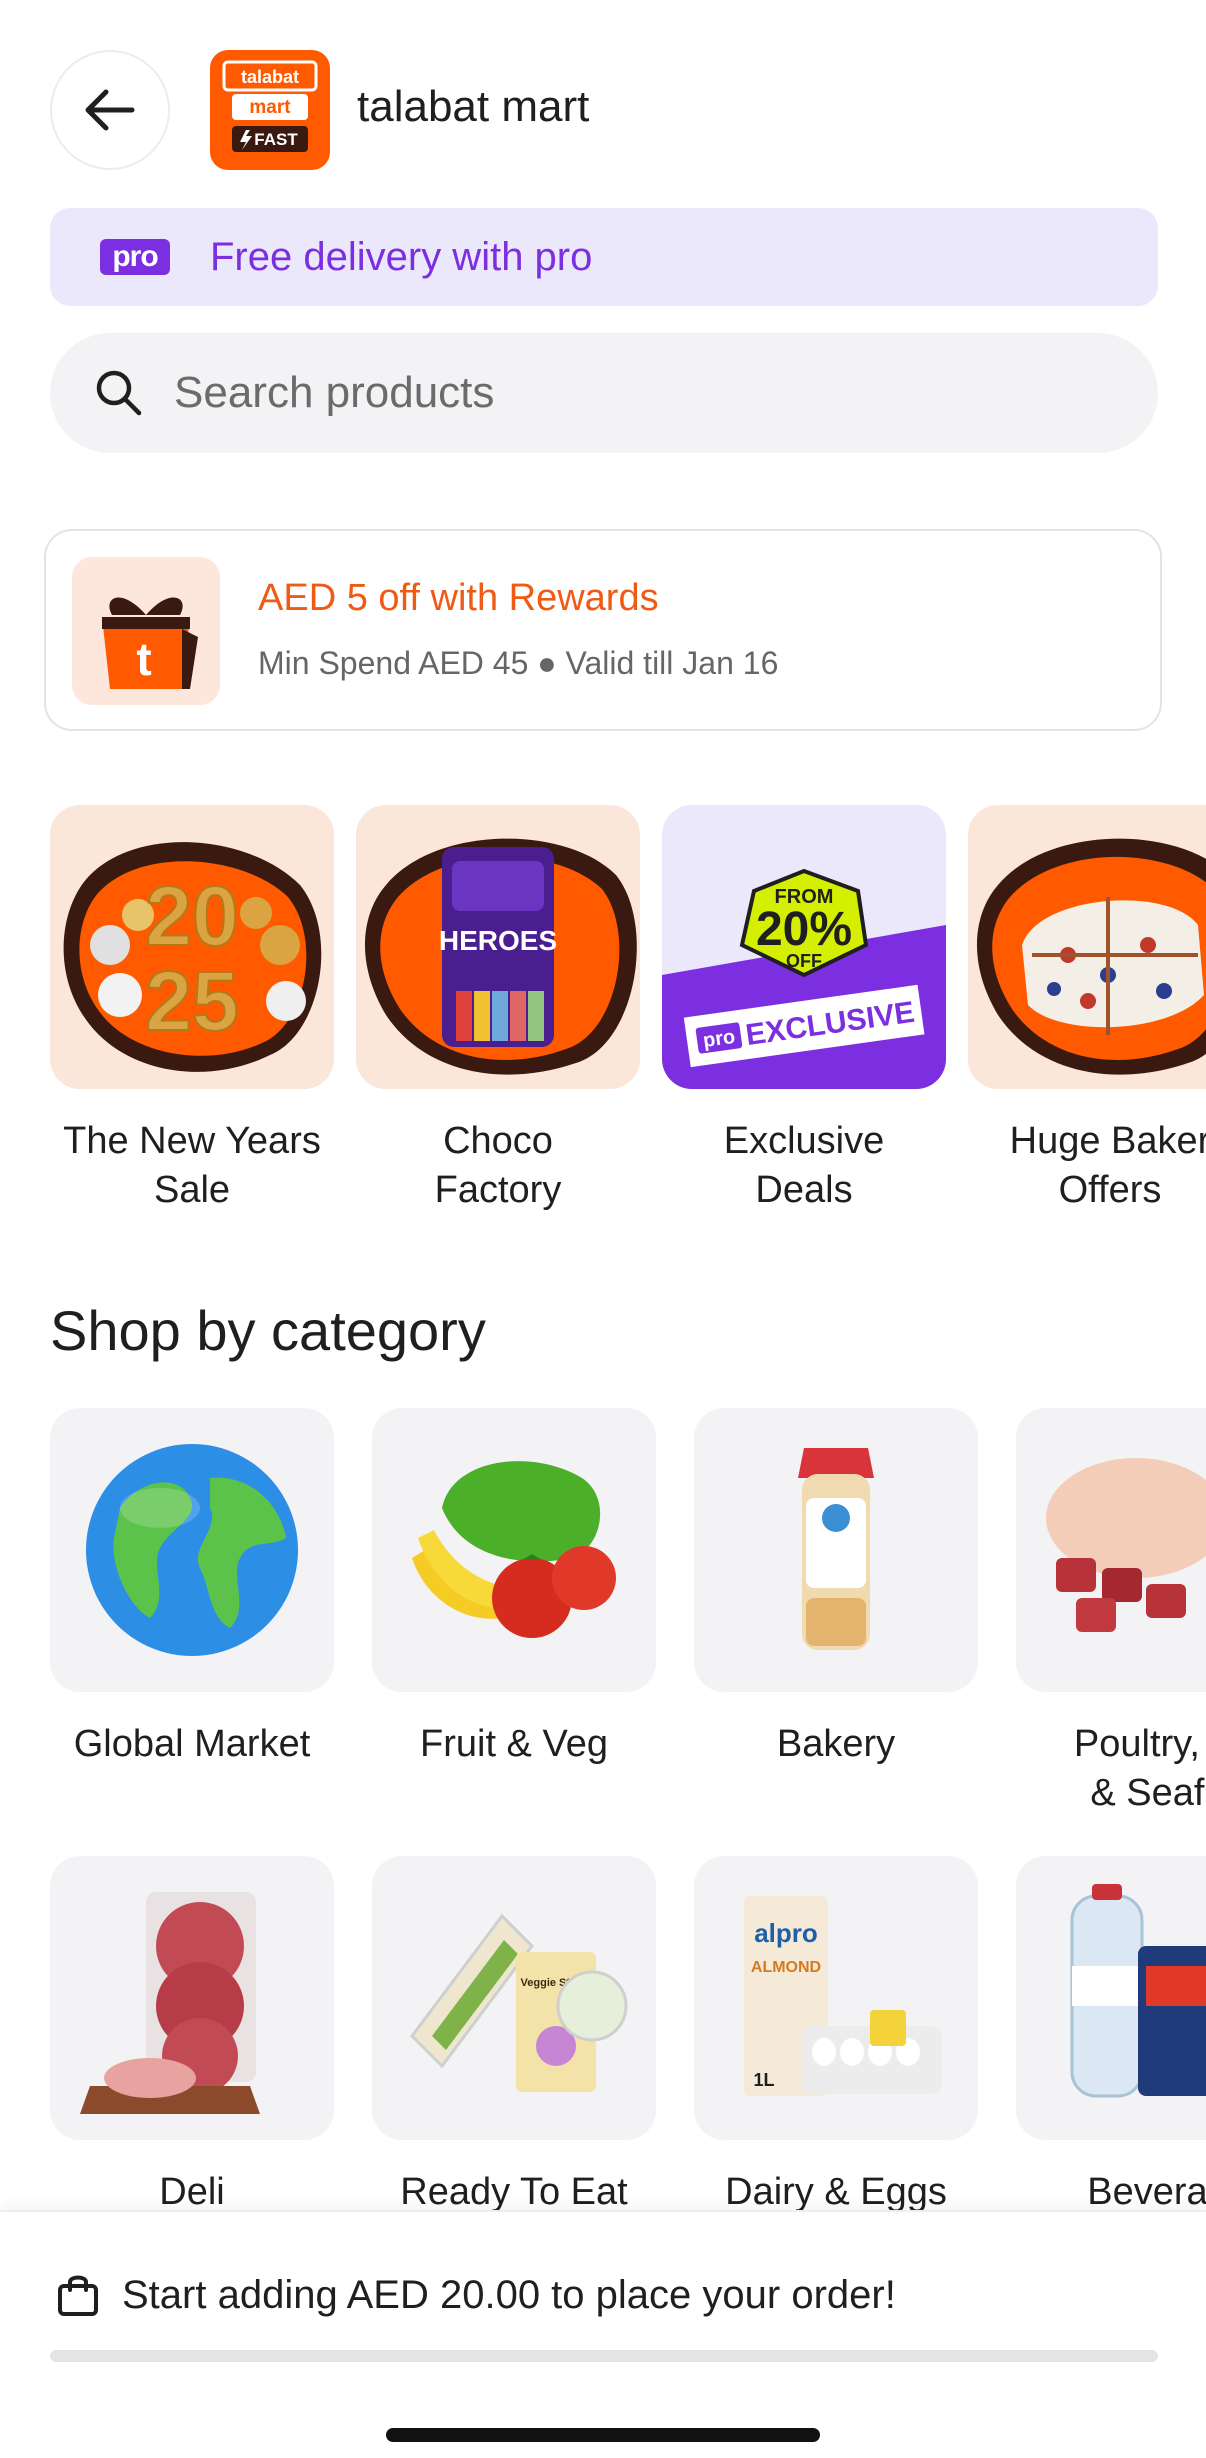  I want to click on back-button, so click(110, 110).